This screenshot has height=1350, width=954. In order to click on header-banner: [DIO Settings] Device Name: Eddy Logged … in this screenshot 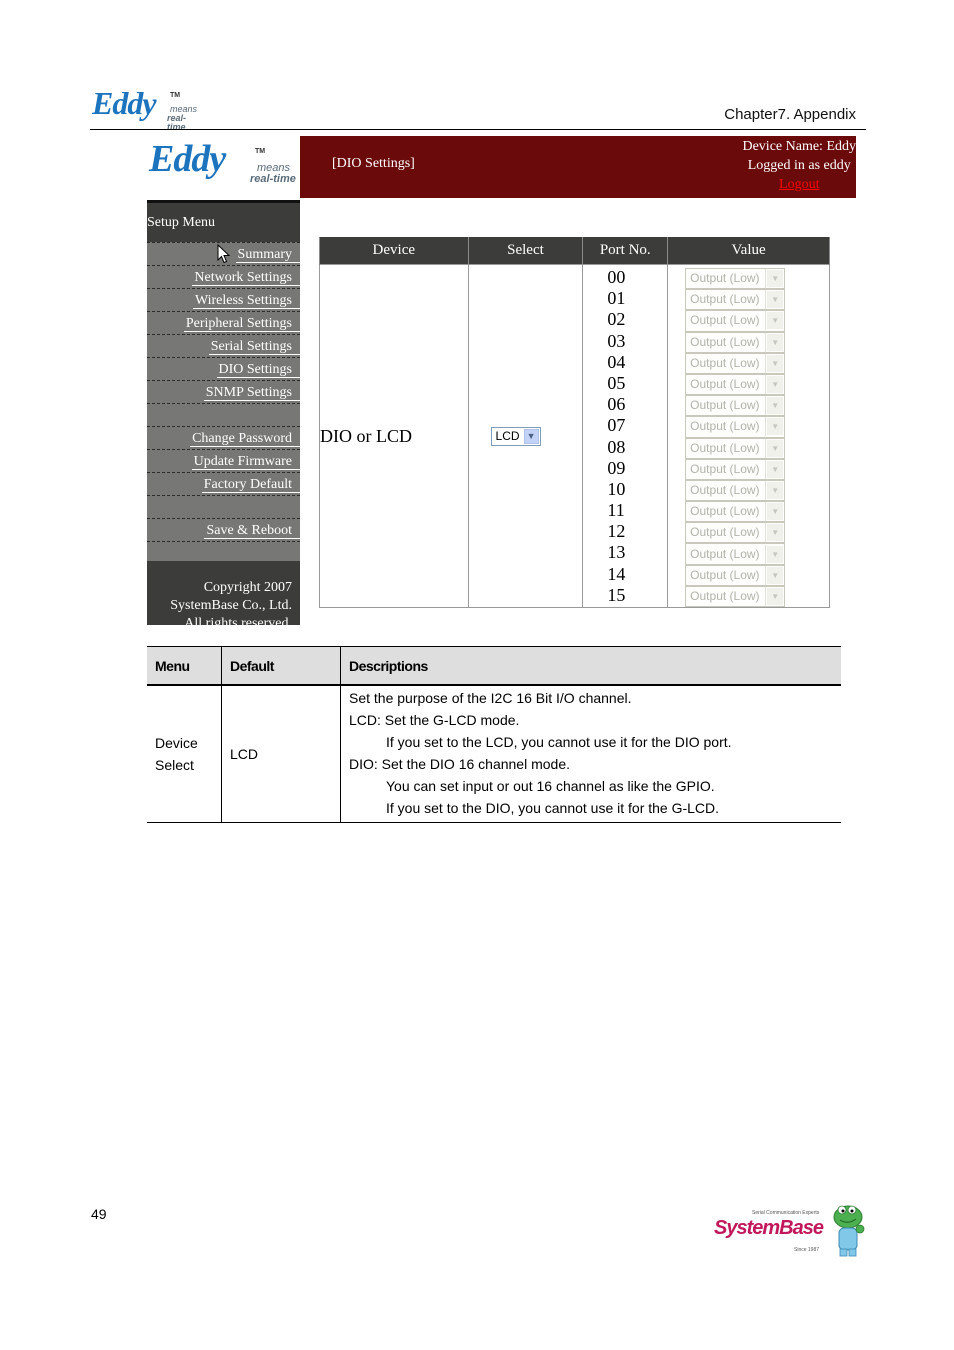, I will do `click(578, 167)`.